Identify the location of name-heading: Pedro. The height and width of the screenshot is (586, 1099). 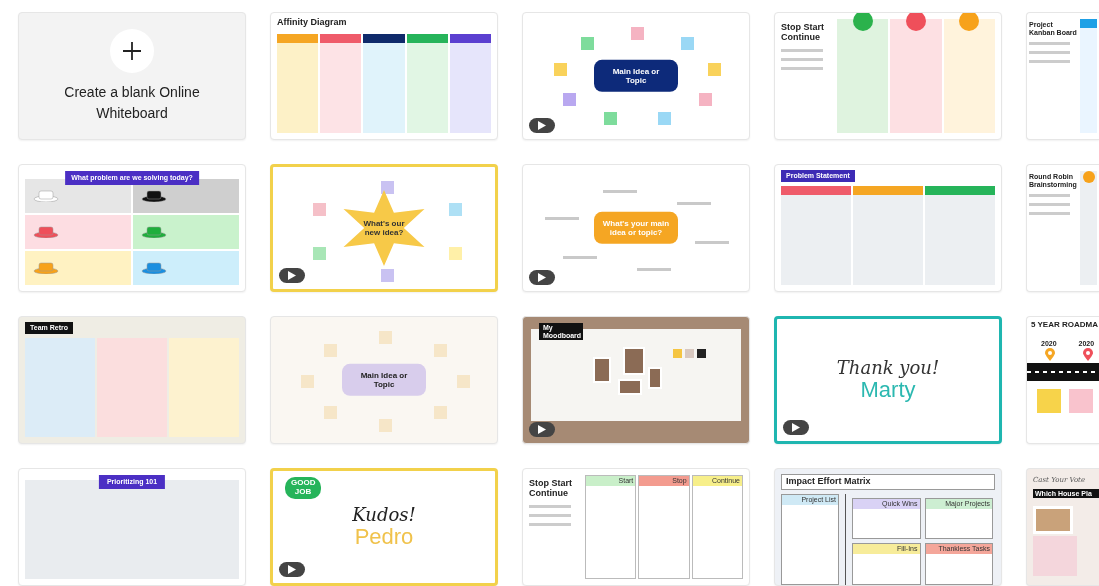
(384, 536).